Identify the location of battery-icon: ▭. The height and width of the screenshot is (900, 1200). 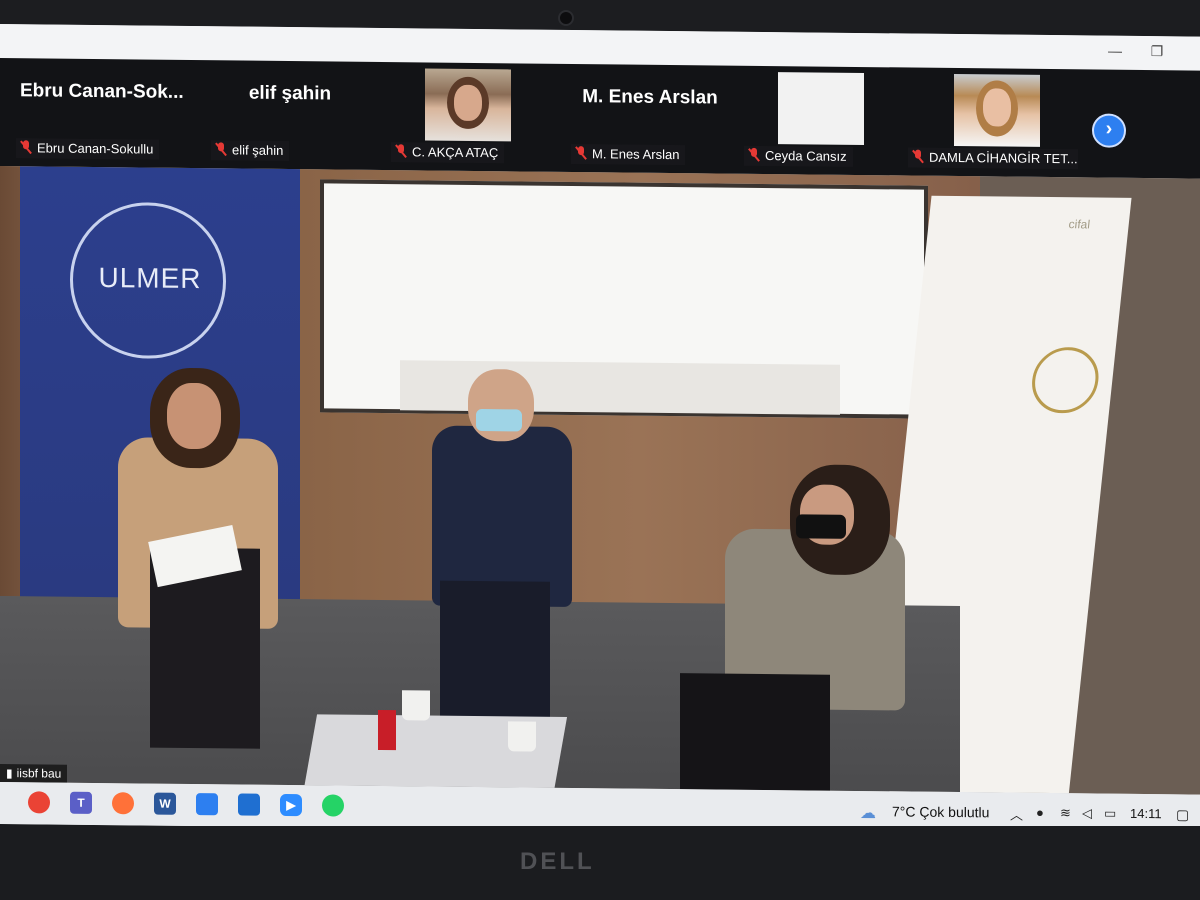
(1110, 814).